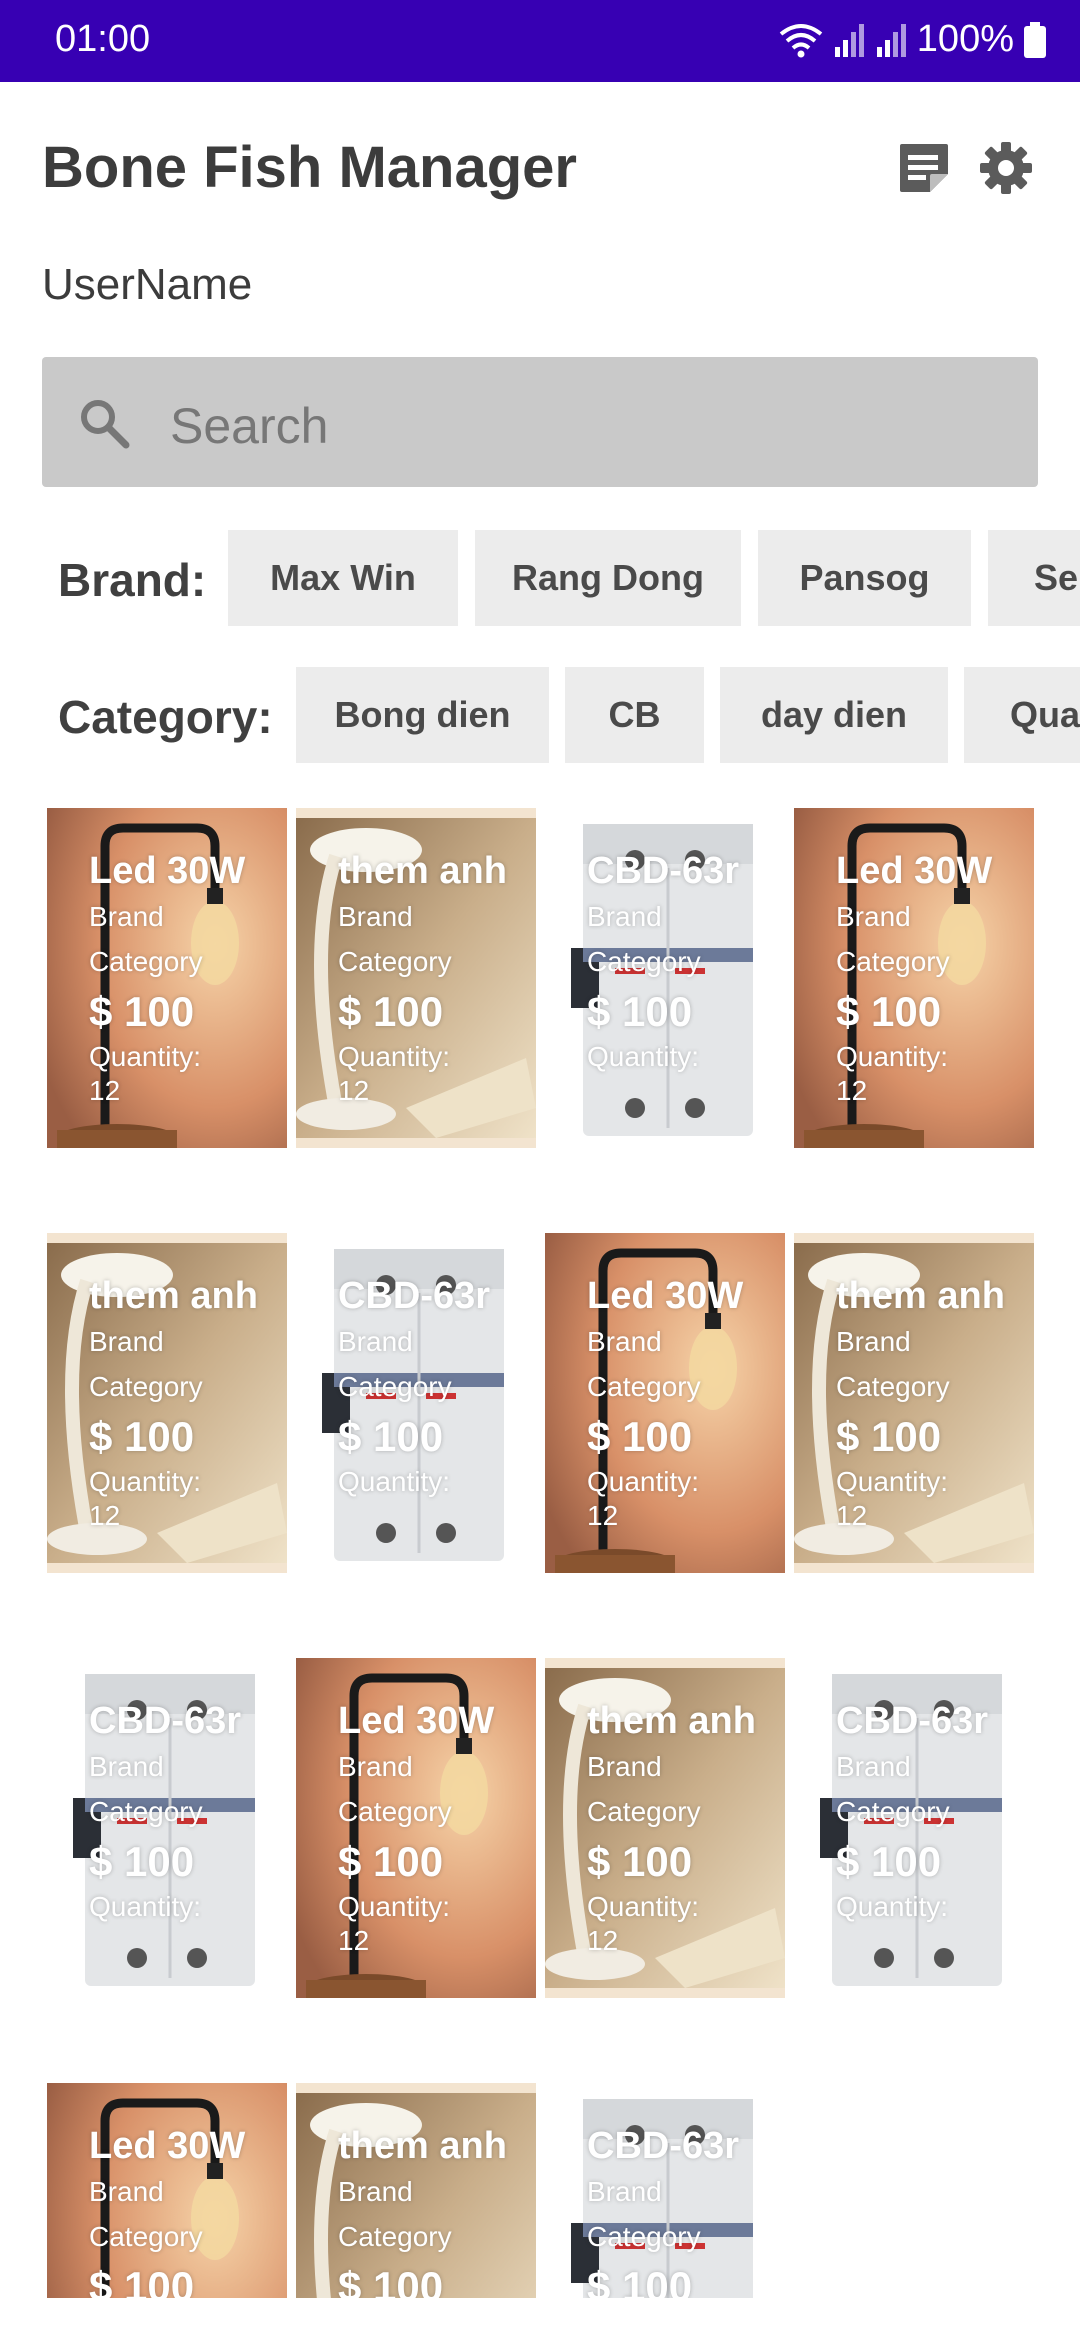  Describe the element at coordinates (924, 168) in the screenshot. I see `note-icon` at that location.